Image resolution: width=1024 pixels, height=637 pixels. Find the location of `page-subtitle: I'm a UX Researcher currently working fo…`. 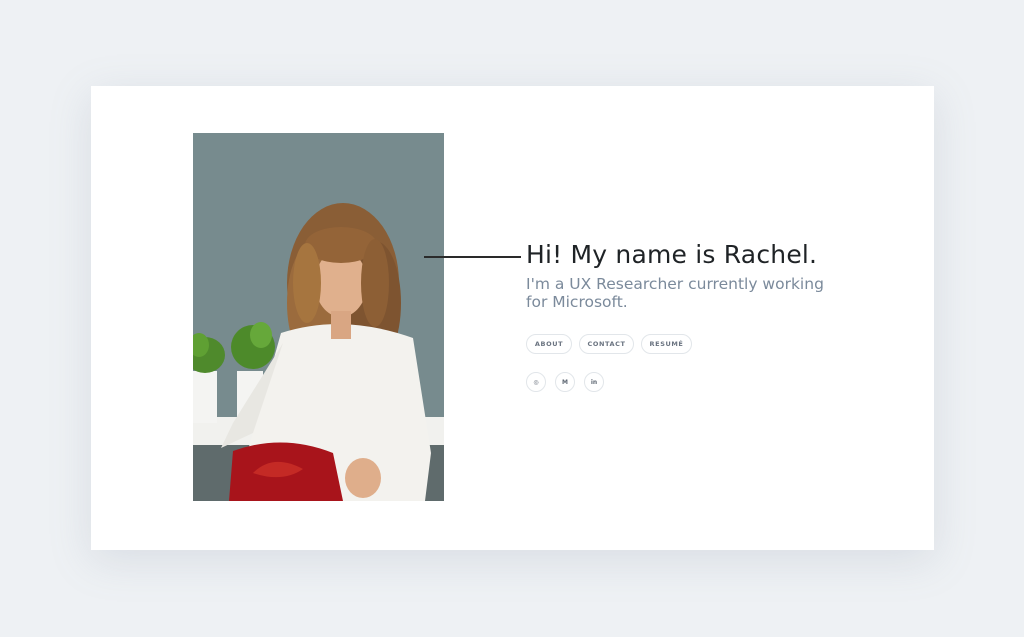

page-subtitle: I'm a UX Researcher currently working fo… is located at coordinates (675, 293).